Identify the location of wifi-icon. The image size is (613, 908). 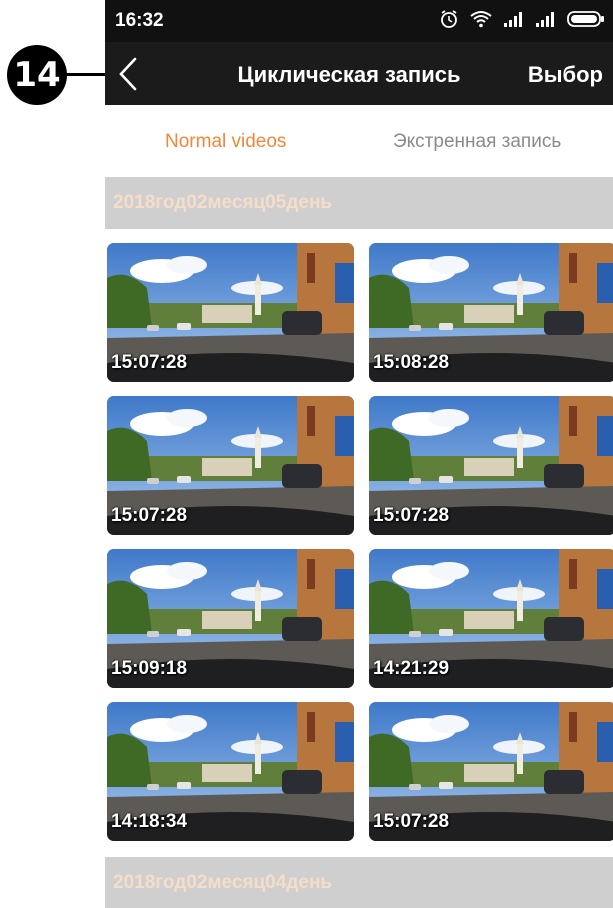
(481, 19).